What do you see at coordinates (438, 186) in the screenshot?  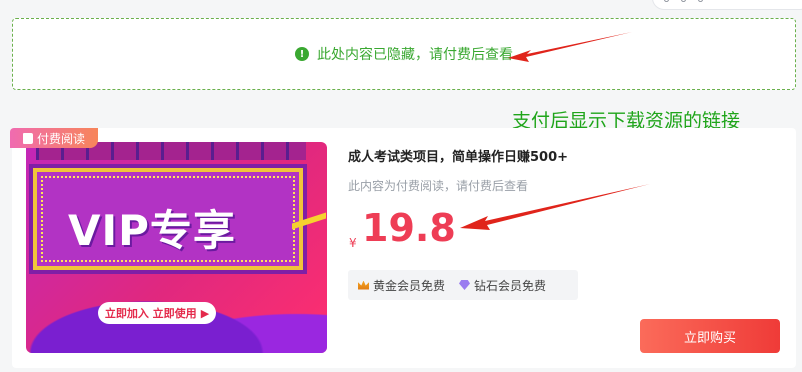 I see `product-desc: 此内容为付费阅读，请付费后查看` at bounding box center [438, 186].